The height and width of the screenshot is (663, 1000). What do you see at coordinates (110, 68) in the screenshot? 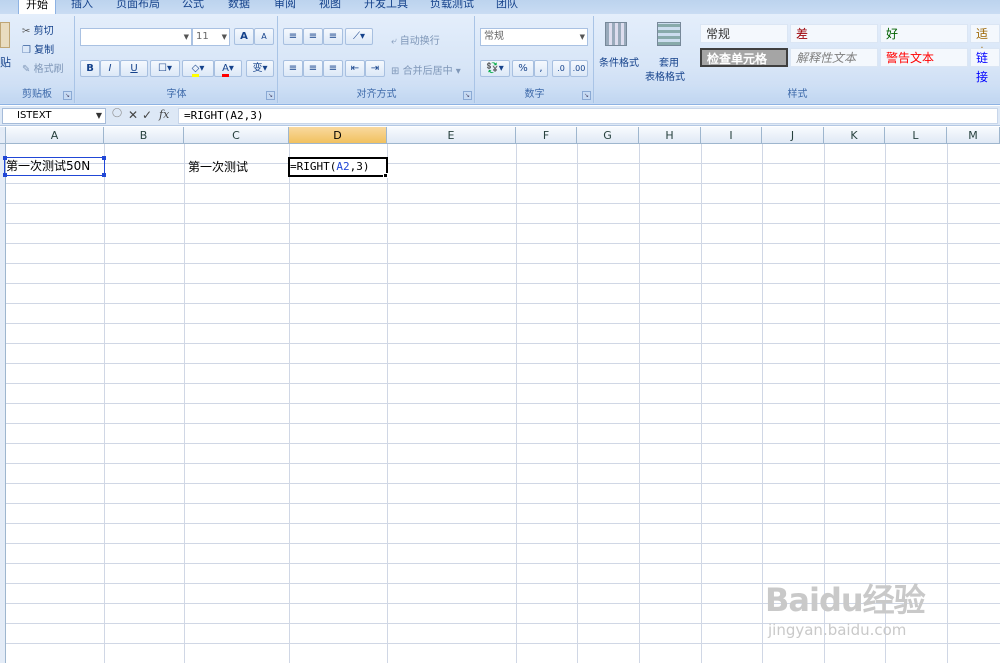
I see `italic-button: I` at bounding box center [110, 68].